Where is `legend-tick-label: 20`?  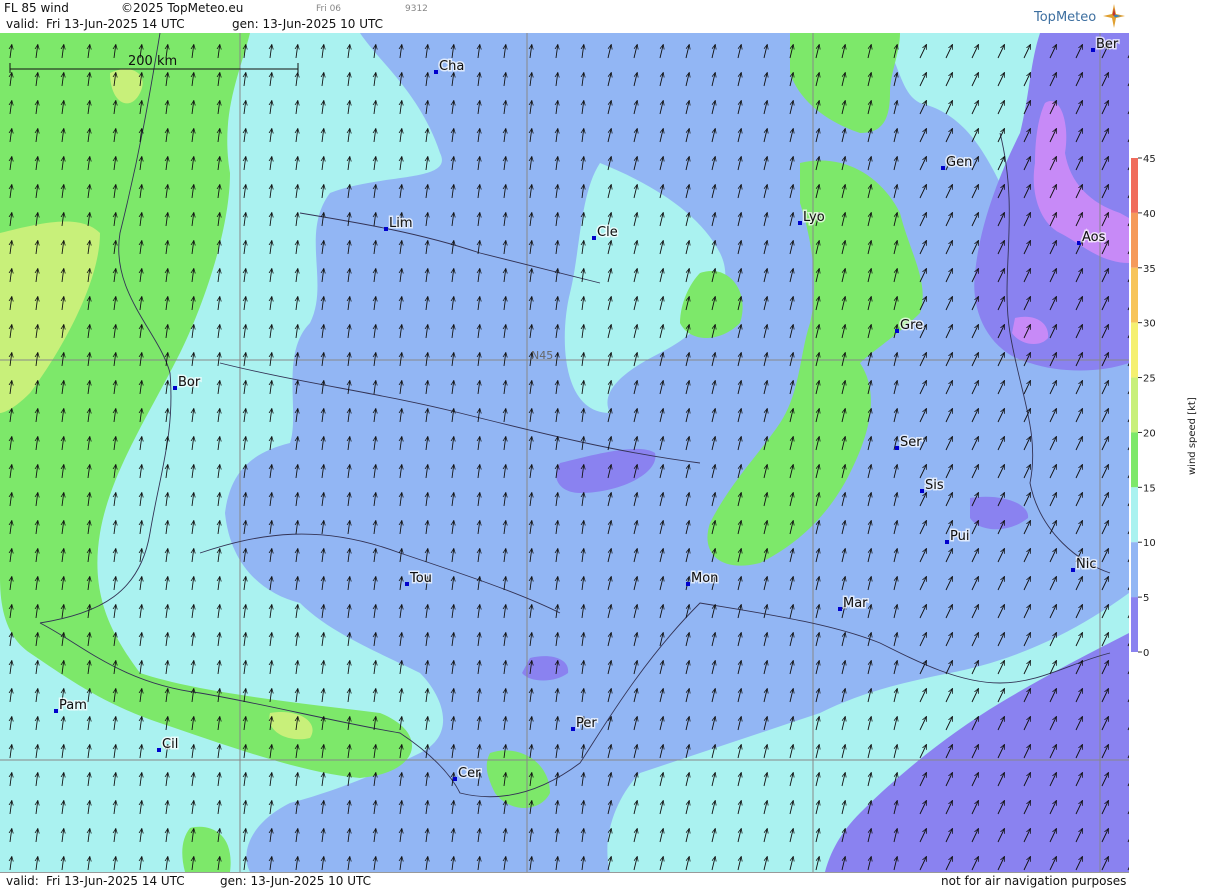
legend-tick-label: 20 is located at coordinates (1149, 433).